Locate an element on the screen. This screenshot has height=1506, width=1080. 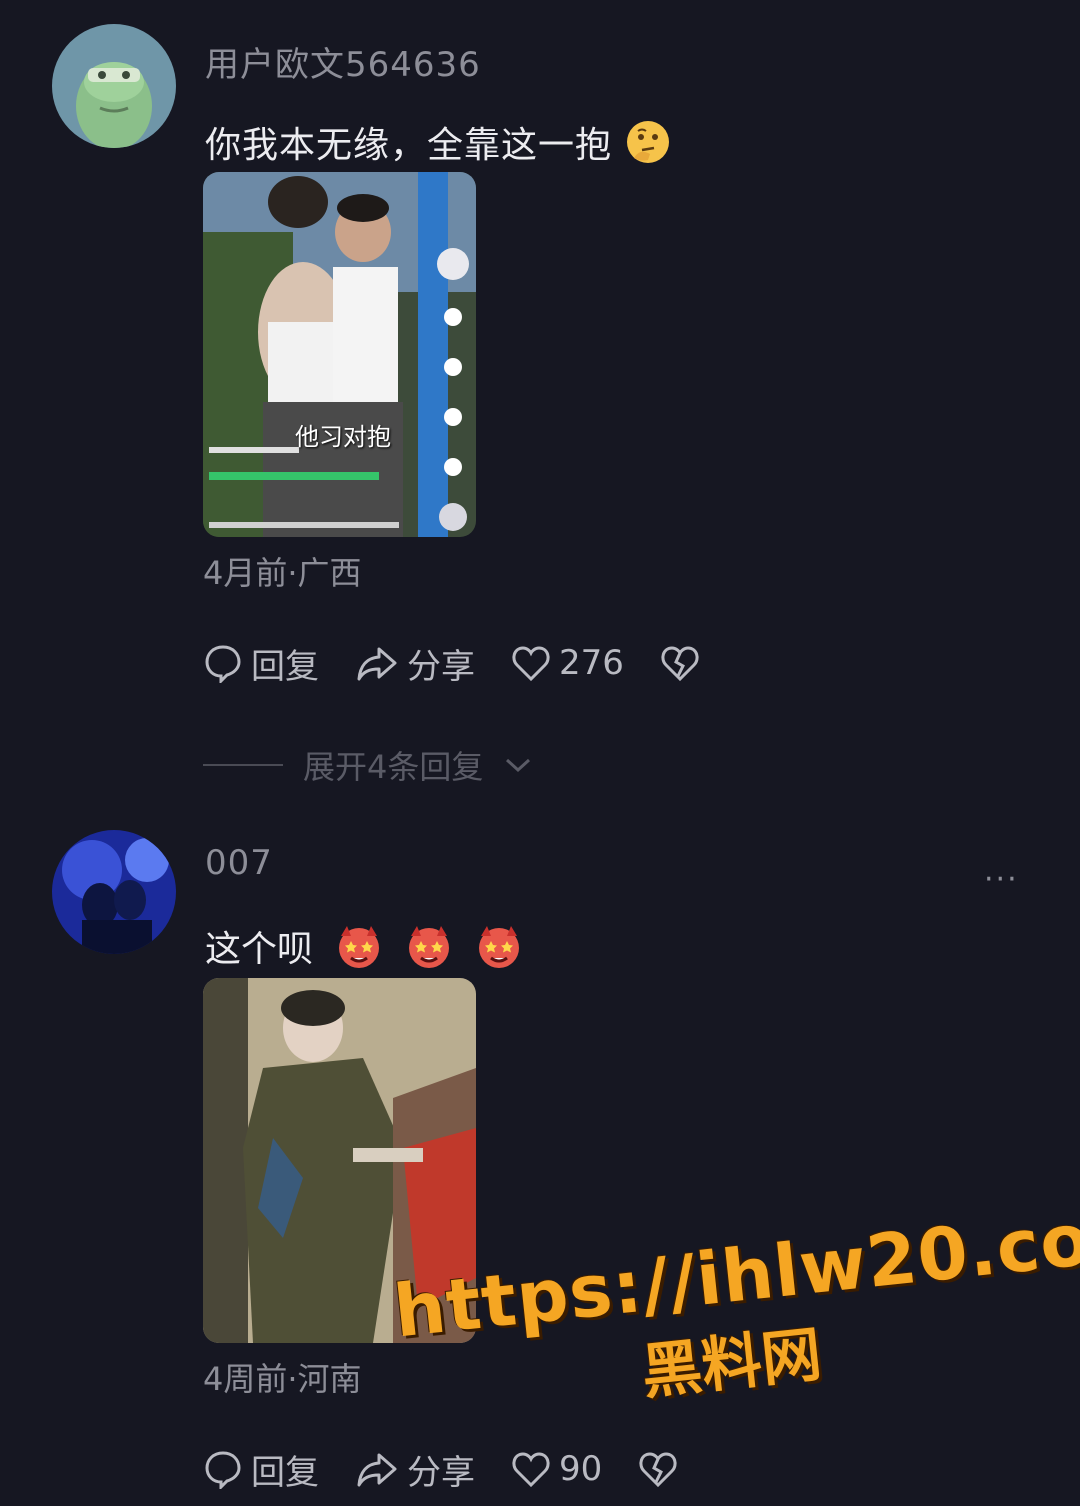
like-count: 90 is located at coordinates (581, 1469).